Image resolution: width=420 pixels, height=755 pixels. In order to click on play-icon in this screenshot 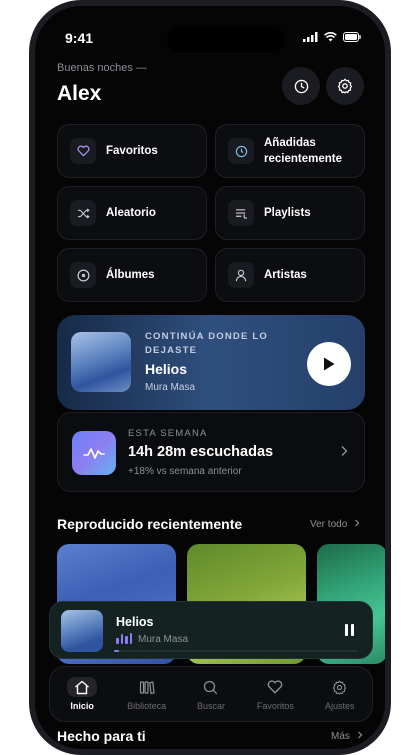, I will do `click(329, 364)`.